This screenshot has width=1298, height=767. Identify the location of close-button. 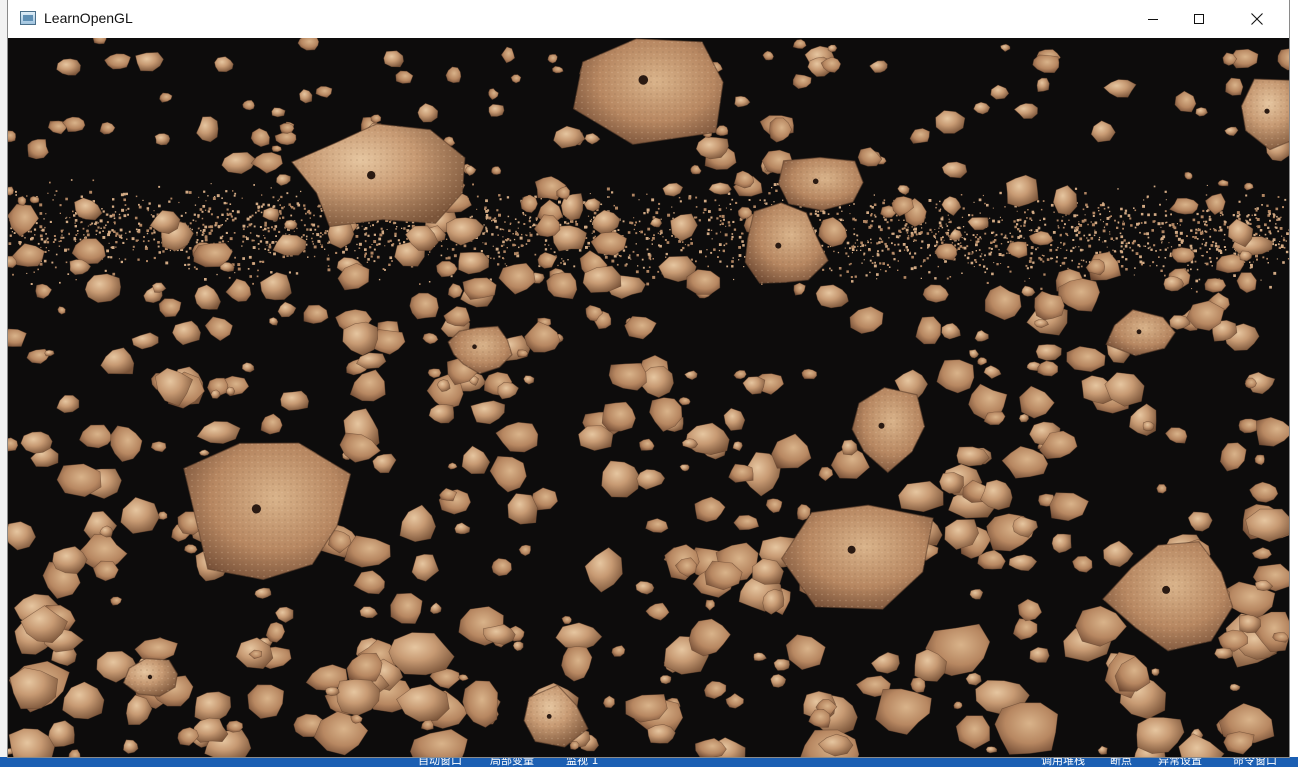
(1257, 19).